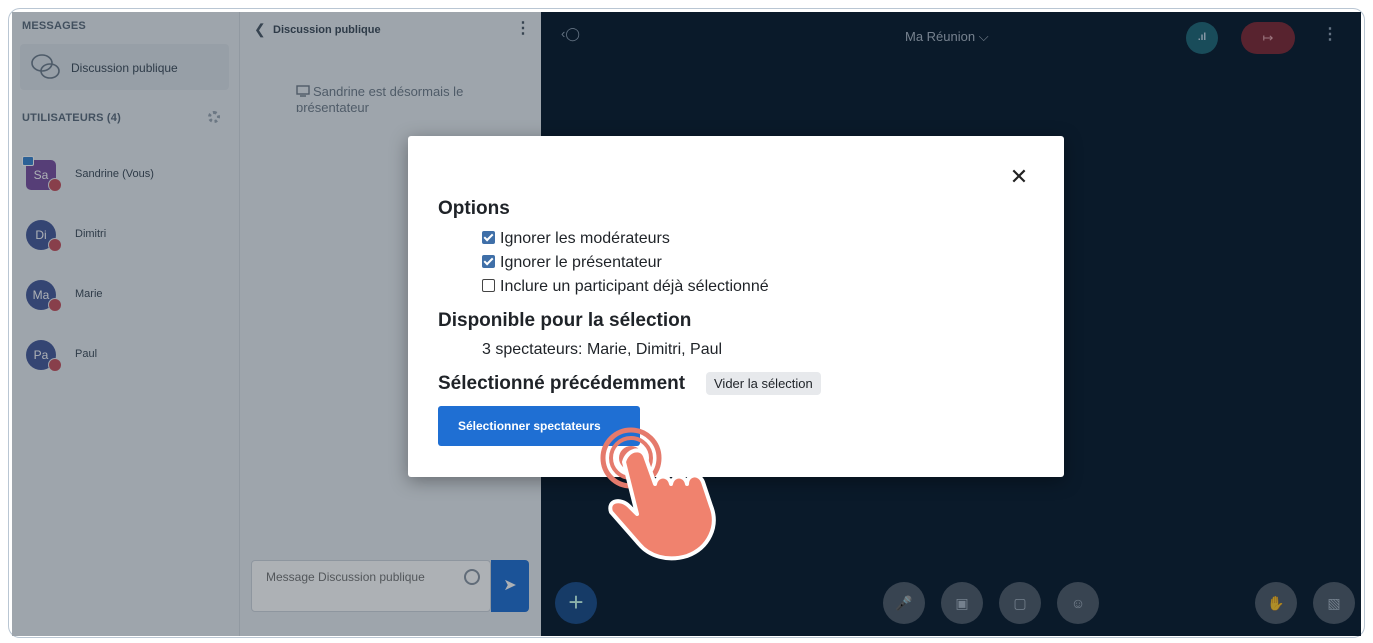 The width and height of the screenshot is (1373, 643). I want to click on clear-selection-button: Vider la sélection, so click(763, 383).